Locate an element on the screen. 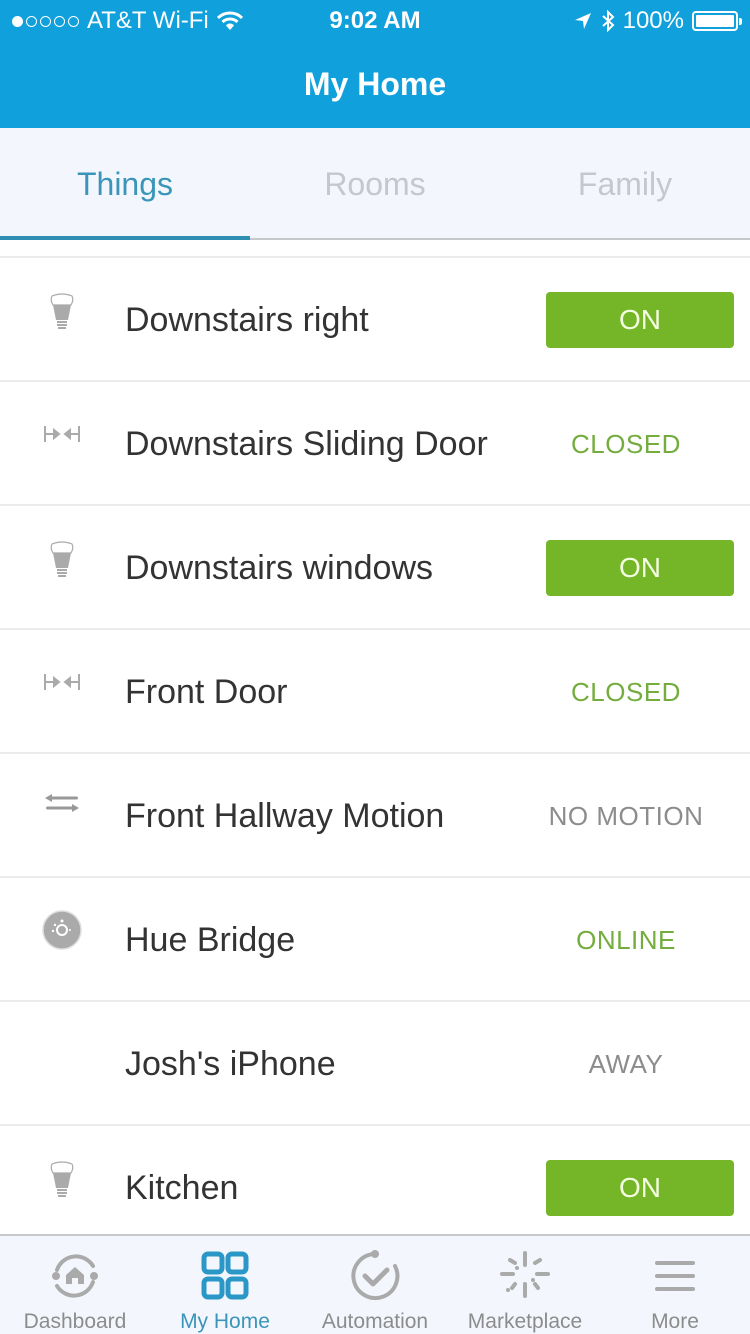 This screenshot has width=750, height=1334. list-item: Kitchen ON is located at coordinates (375, 1188).